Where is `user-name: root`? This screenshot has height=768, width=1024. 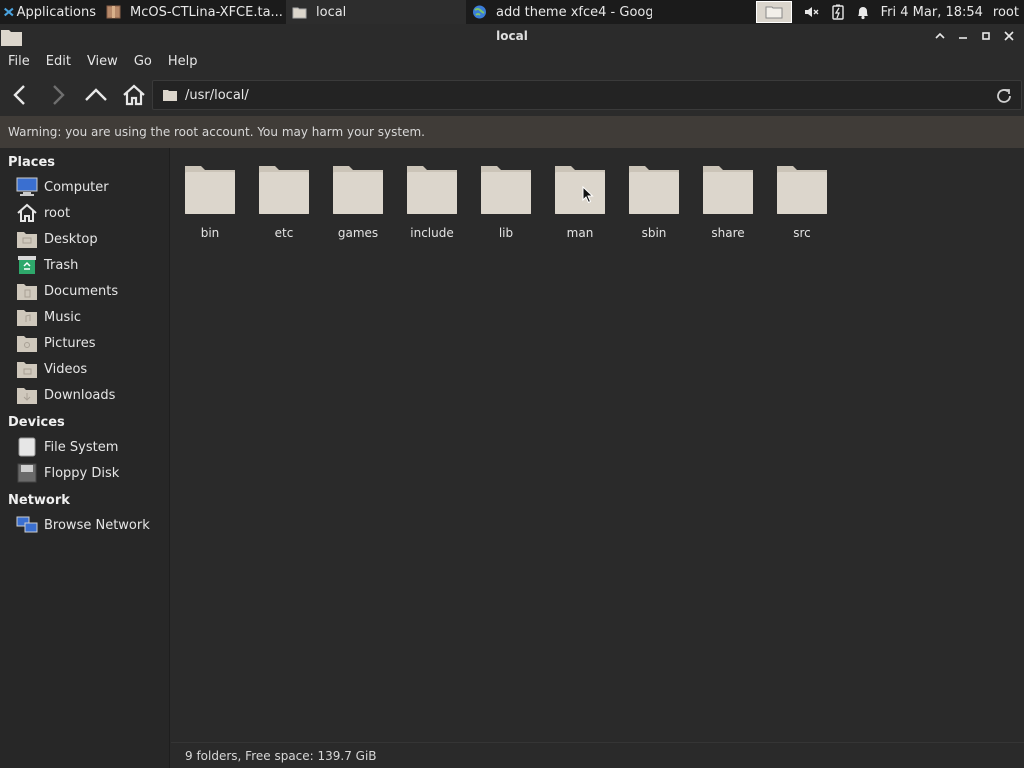 user-name: root is located at coordinates (1006, 12).